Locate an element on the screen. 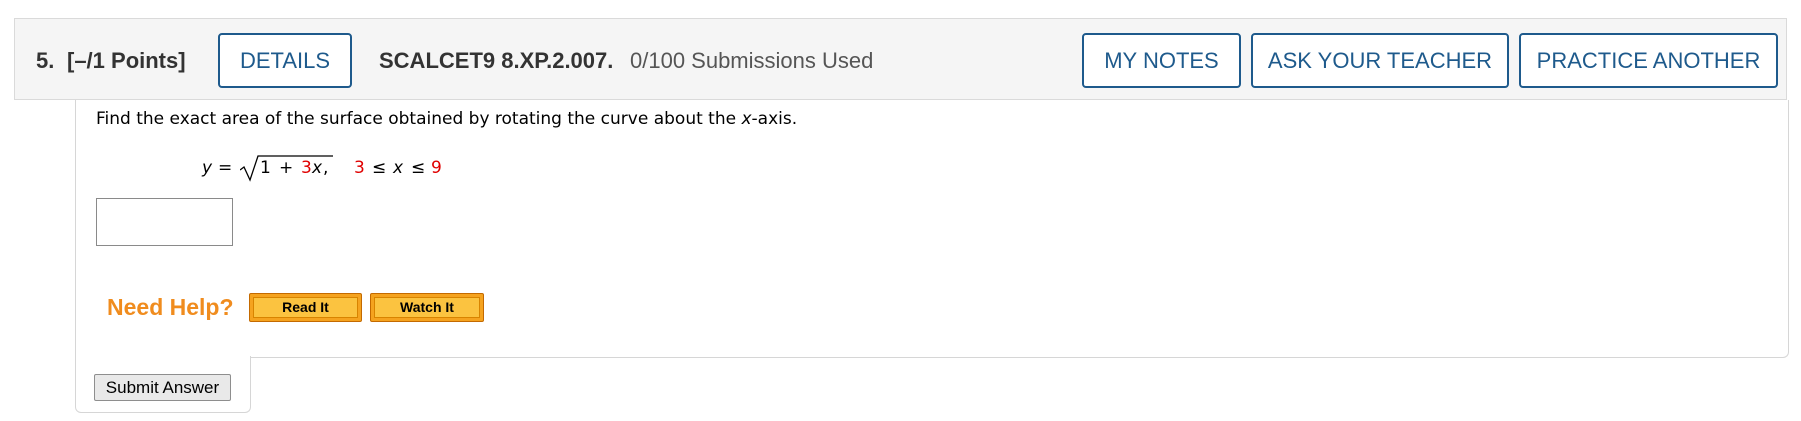 The height and width of the screenshot is (421, 1801). read-it-button: Read It is located at coordinates (305, 307).